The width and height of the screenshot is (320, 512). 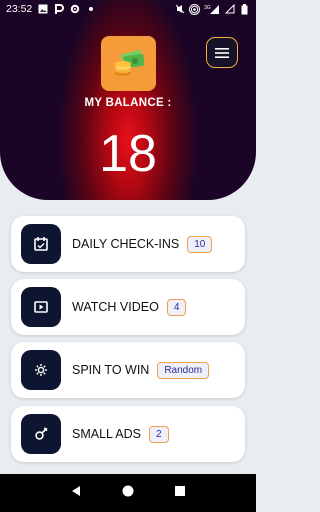 What do you see at coordinates (41, 434) in the screenshot?
I see `ad-icon` at bounding box center [41, 434].